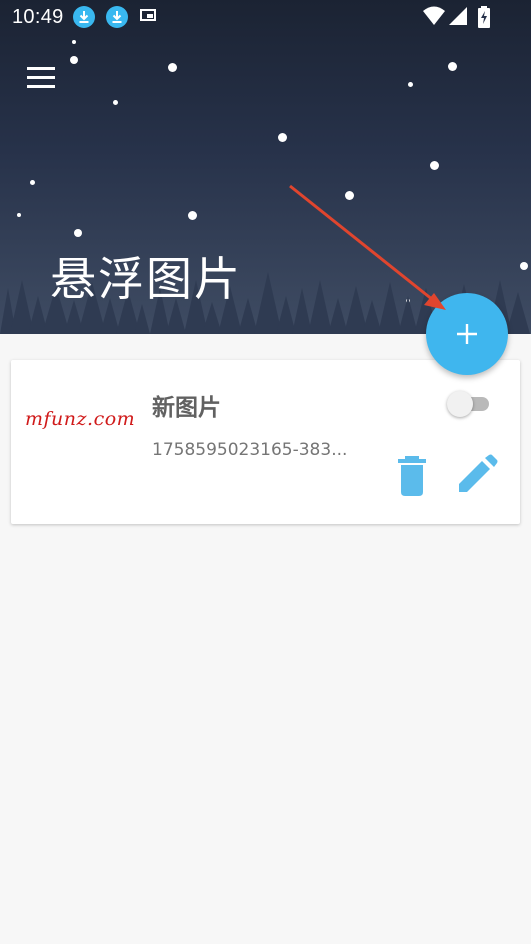 The height and width of the screenshot is (944, 531). Describe the element at coordinates (80, 419) in the screenshot. I see `thumbnail-watermark: mfunz.com` at that location.